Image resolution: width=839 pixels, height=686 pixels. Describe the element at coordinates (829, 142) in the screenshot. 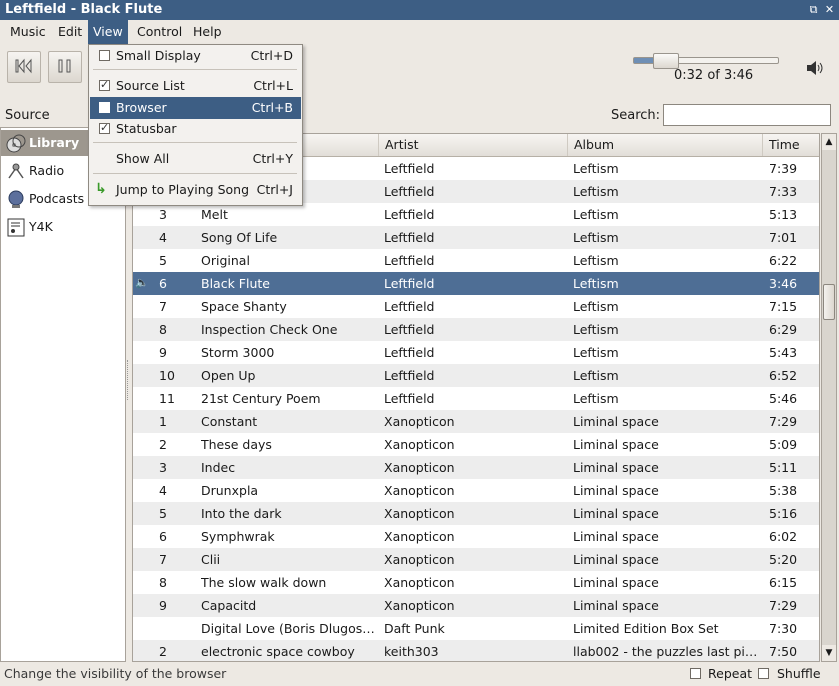

I see `scroll-up-icon: ▲` at that location.